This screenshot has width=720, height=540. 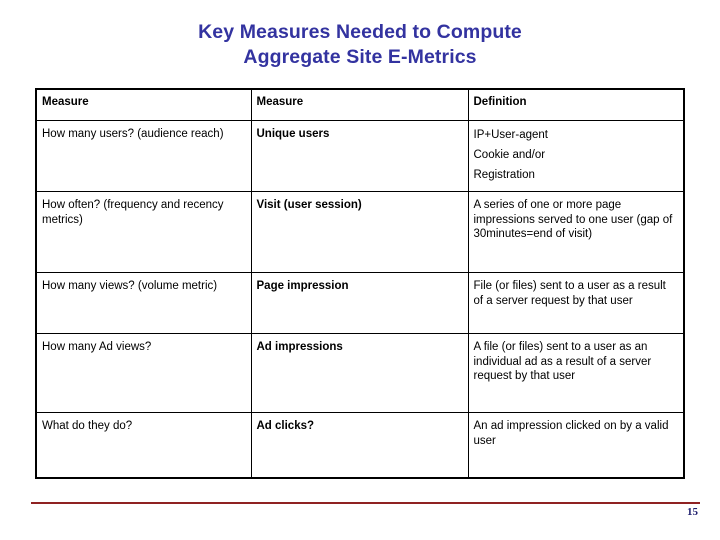 I want to click on definition-line: Cookie and/or, so click(x=509, y=155).